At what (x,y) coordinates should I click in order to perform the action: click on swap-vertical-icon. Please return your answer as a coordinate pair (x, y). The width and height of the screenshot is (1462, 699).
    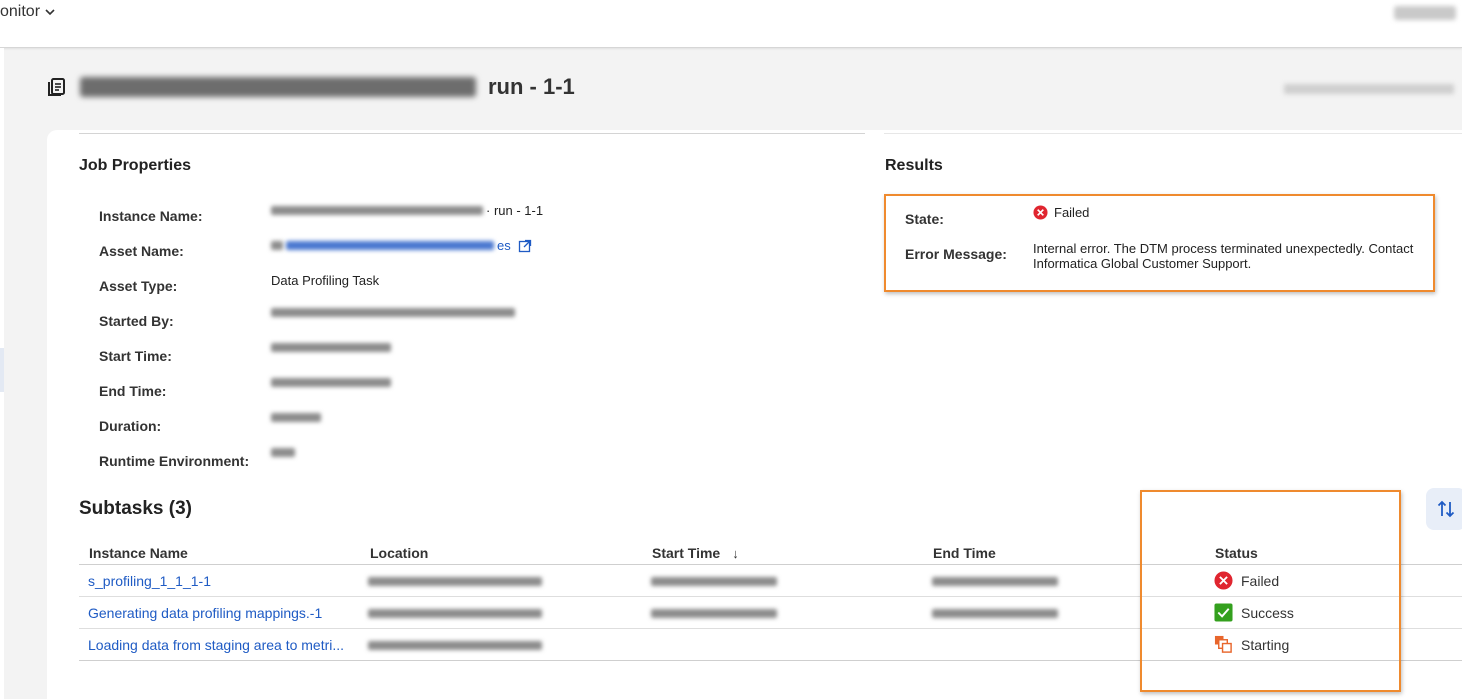
    Looking at the image, I should click on (1446, 509).